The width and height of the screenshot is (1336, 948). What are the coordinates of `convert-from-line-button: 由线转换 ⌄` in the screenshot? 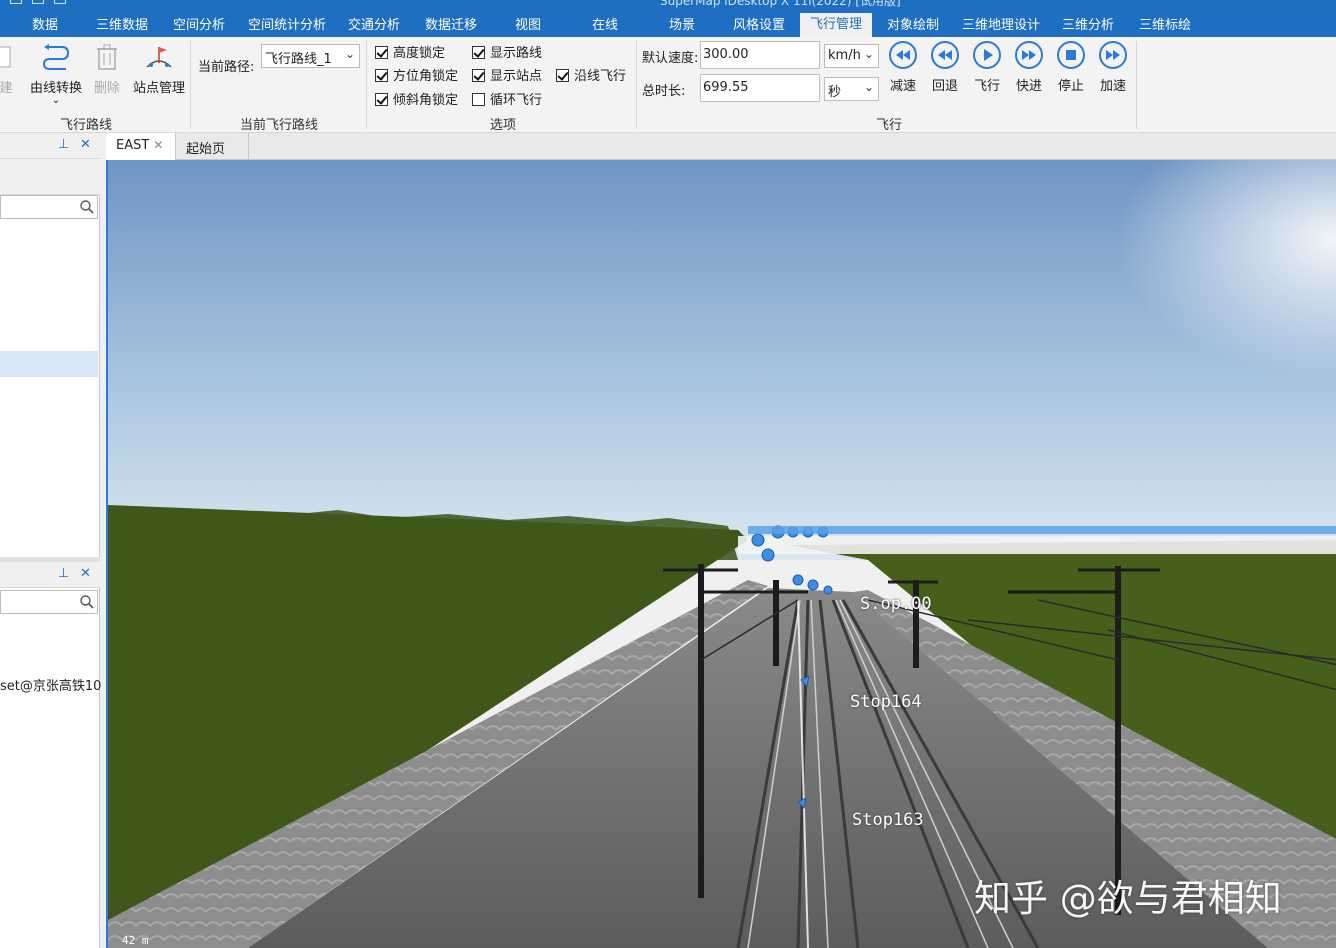 It's located at (56, 73).